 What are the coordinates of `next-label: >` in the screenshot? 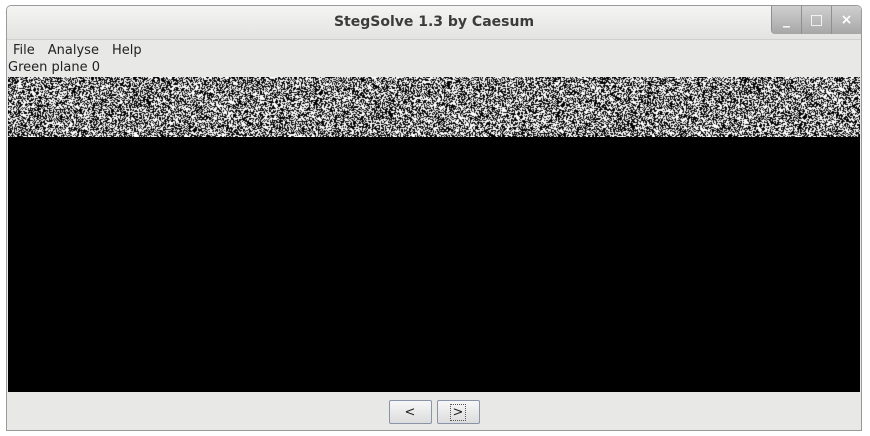 It's located at (458, 412).